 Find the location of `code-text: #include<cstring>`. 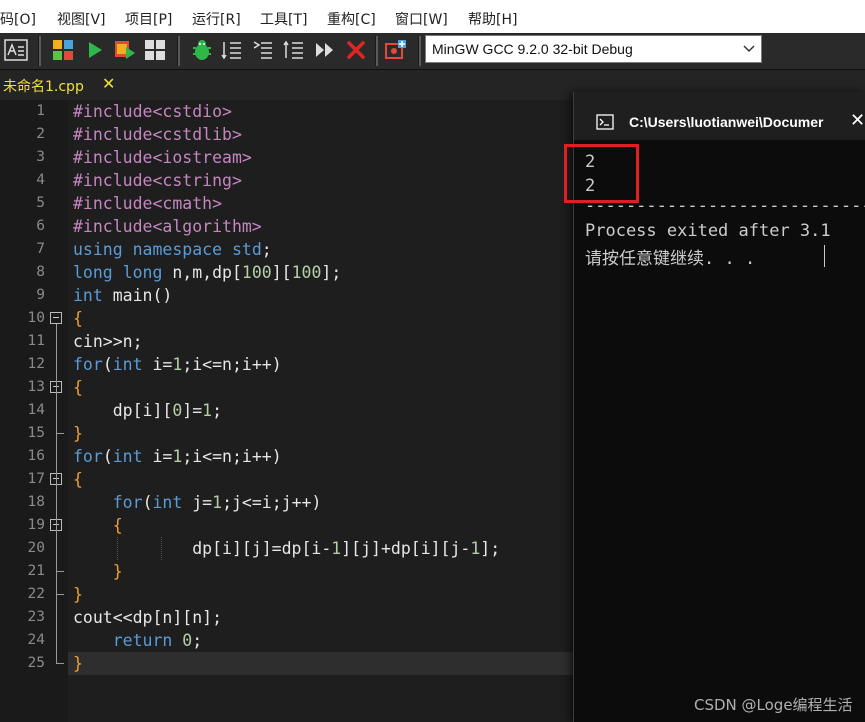

code-text: #include<cstring> is located at coordinates (157, 180).